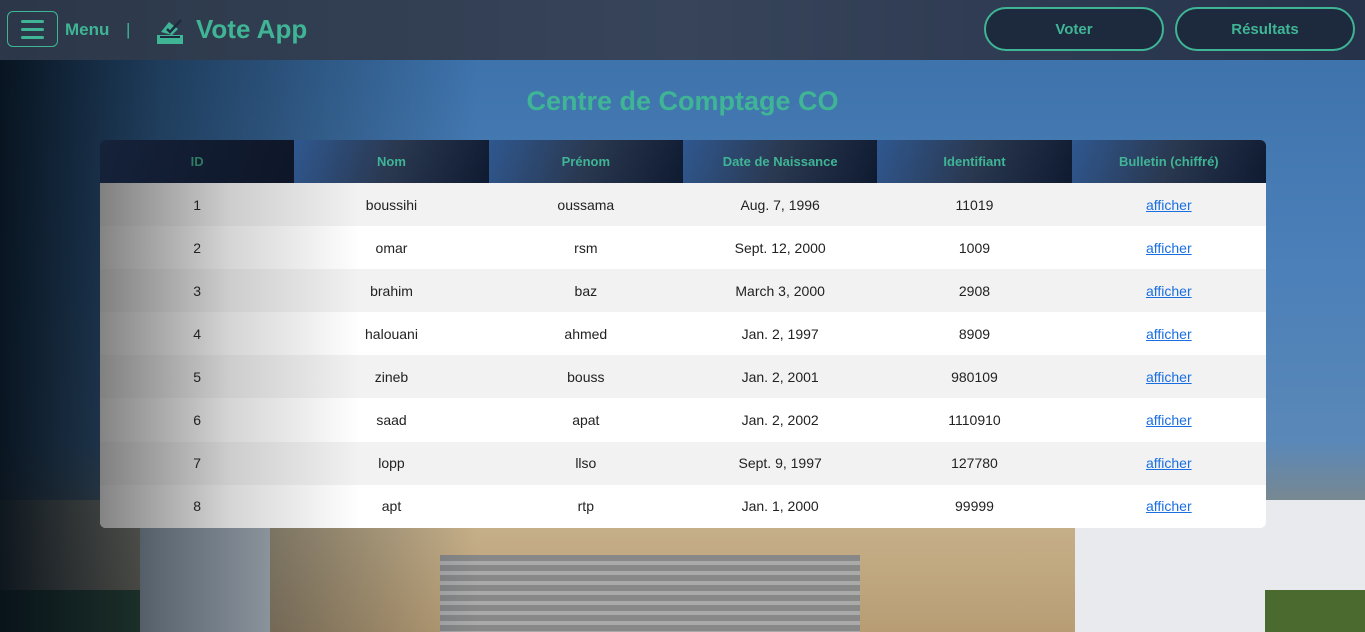  What do you see at coordinates (585, 161) in the screenshot?
I see `column-header: Prénom` at bounding box center [585, 161].